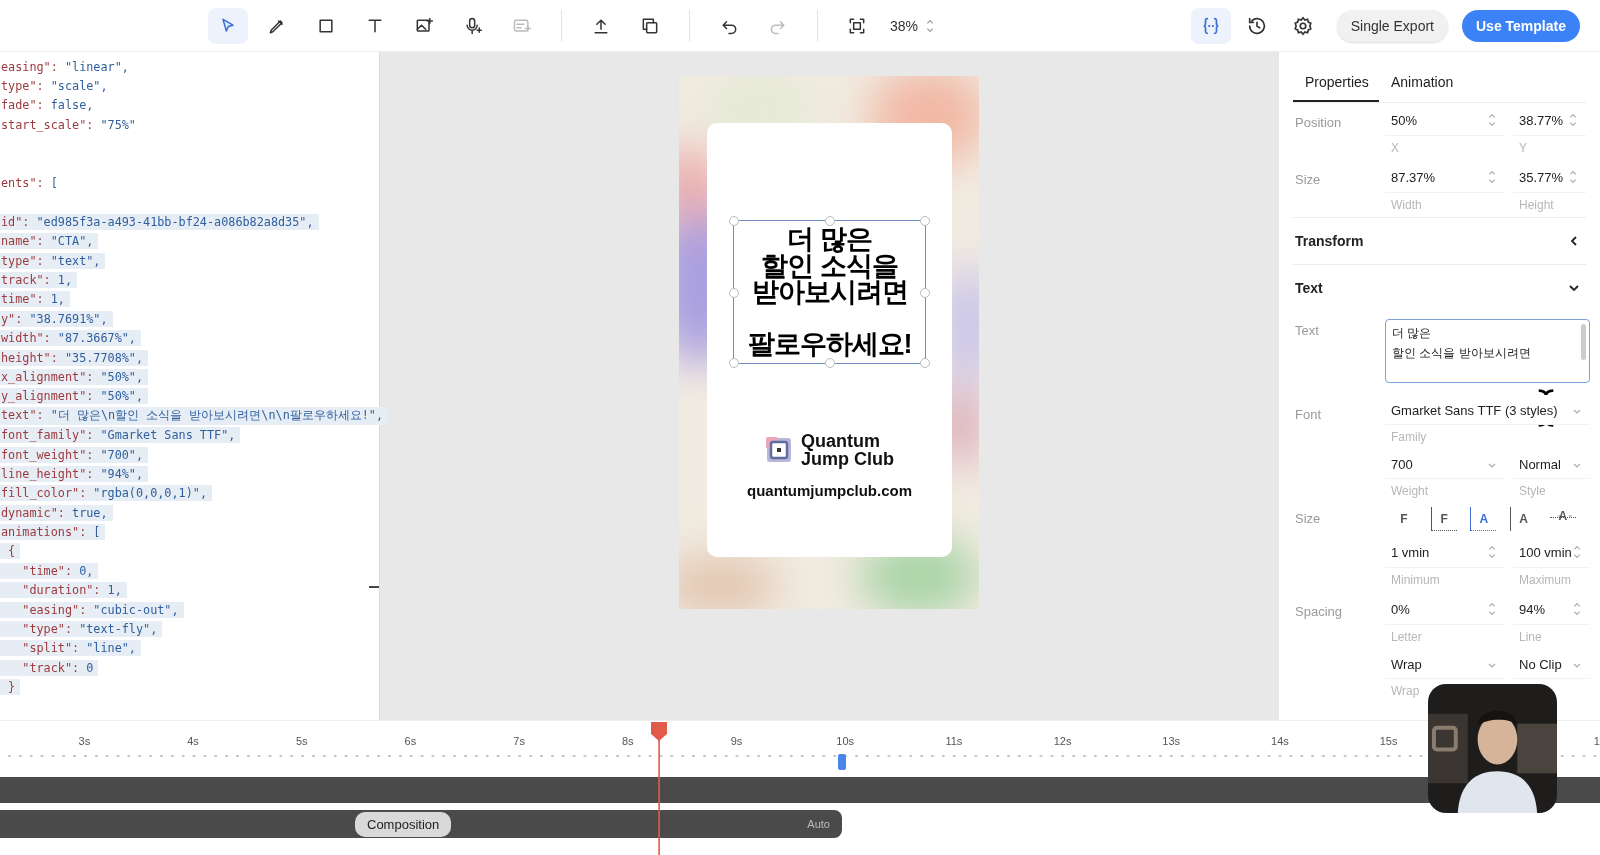 Image resolution: width=1600 pixels, height=855 pixels. What do you see at coordinates (84, 741) in the screenshot?
I see `time-label: 3s` at bounding box center [84, 741].